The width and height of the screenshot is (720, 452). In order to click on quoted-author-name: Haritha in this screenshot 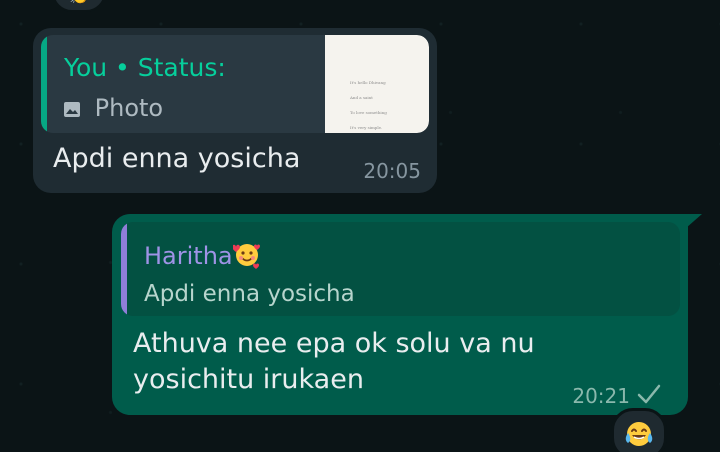, I will do `click(188, 256)`.